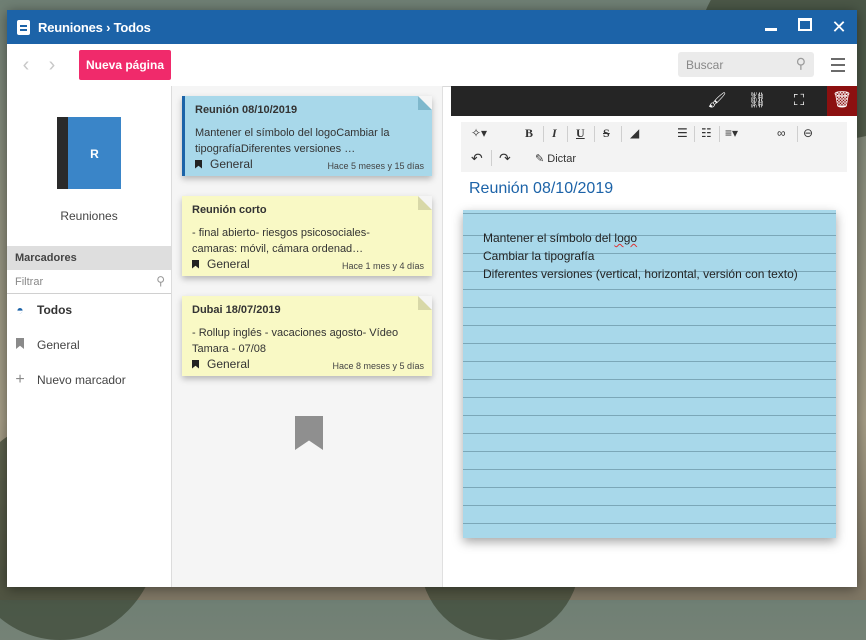  What do you see at coordinates (52, 65) in the screenshot?
I see `forward-arrow-icon: ›` at bounding box center [52, 65].